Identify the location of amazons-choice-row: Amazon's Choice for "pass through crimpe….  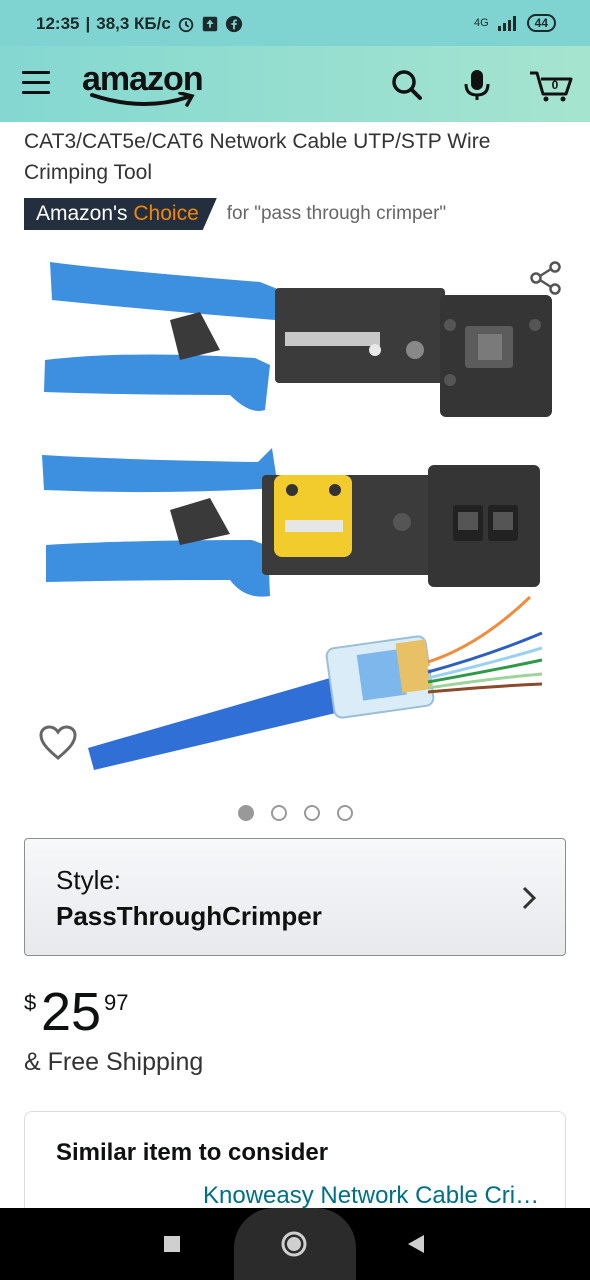
(235, 214).